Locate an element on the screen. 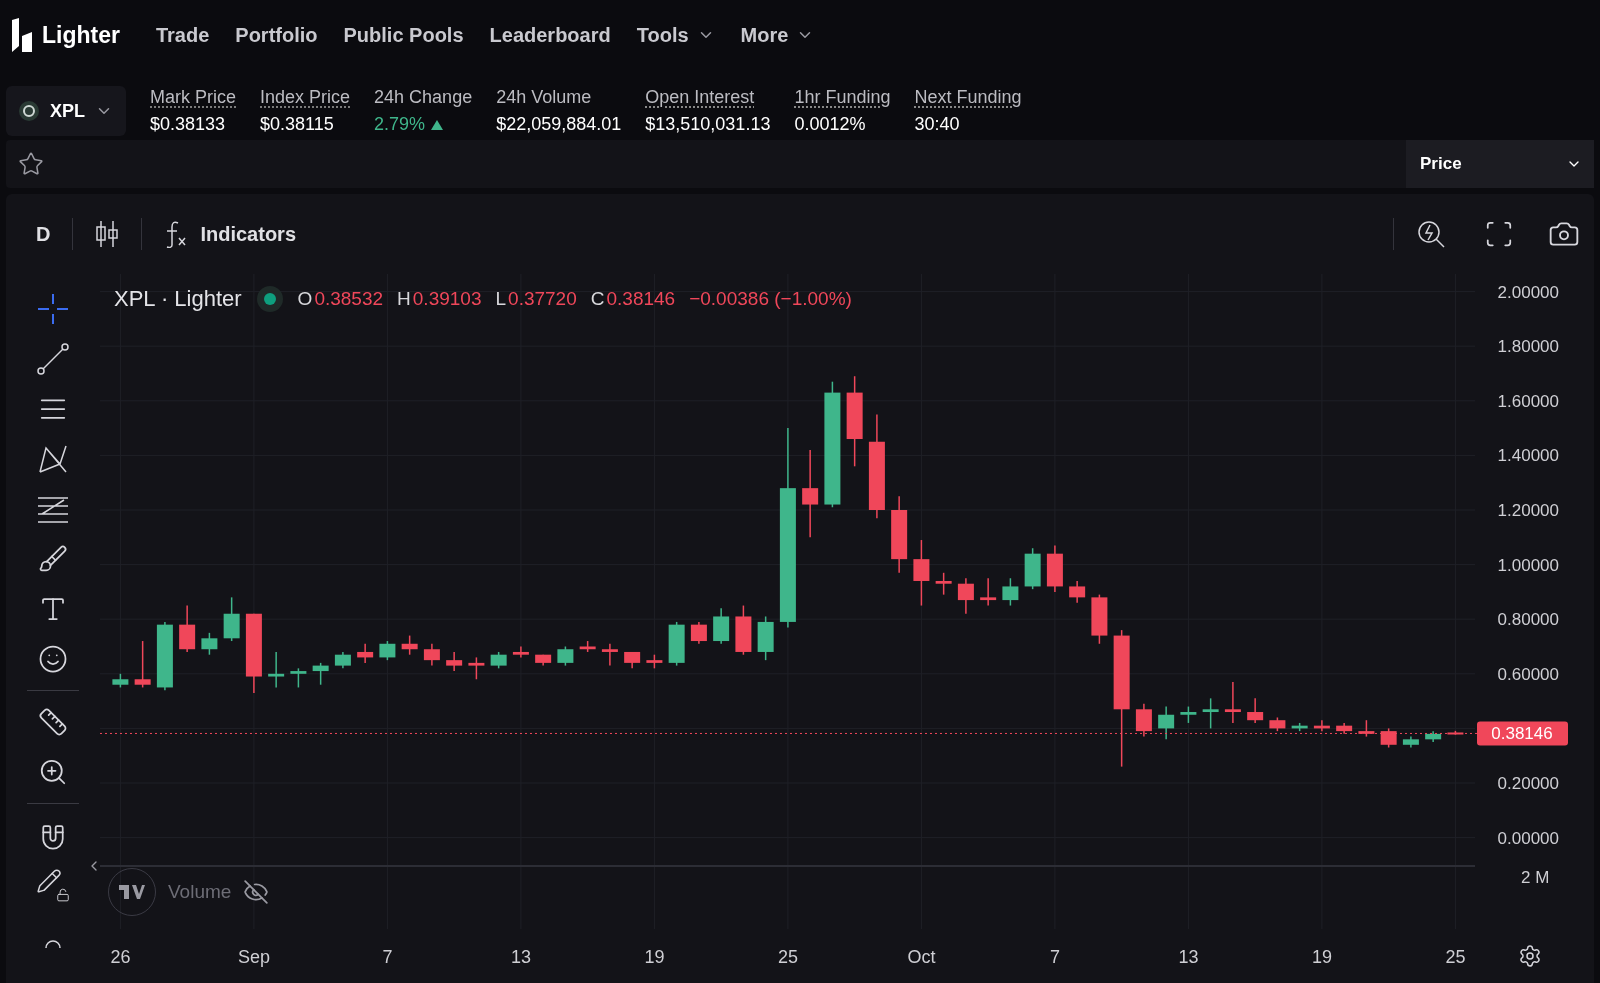  stat-label: Mark Price is located at coordinates (193, 97).